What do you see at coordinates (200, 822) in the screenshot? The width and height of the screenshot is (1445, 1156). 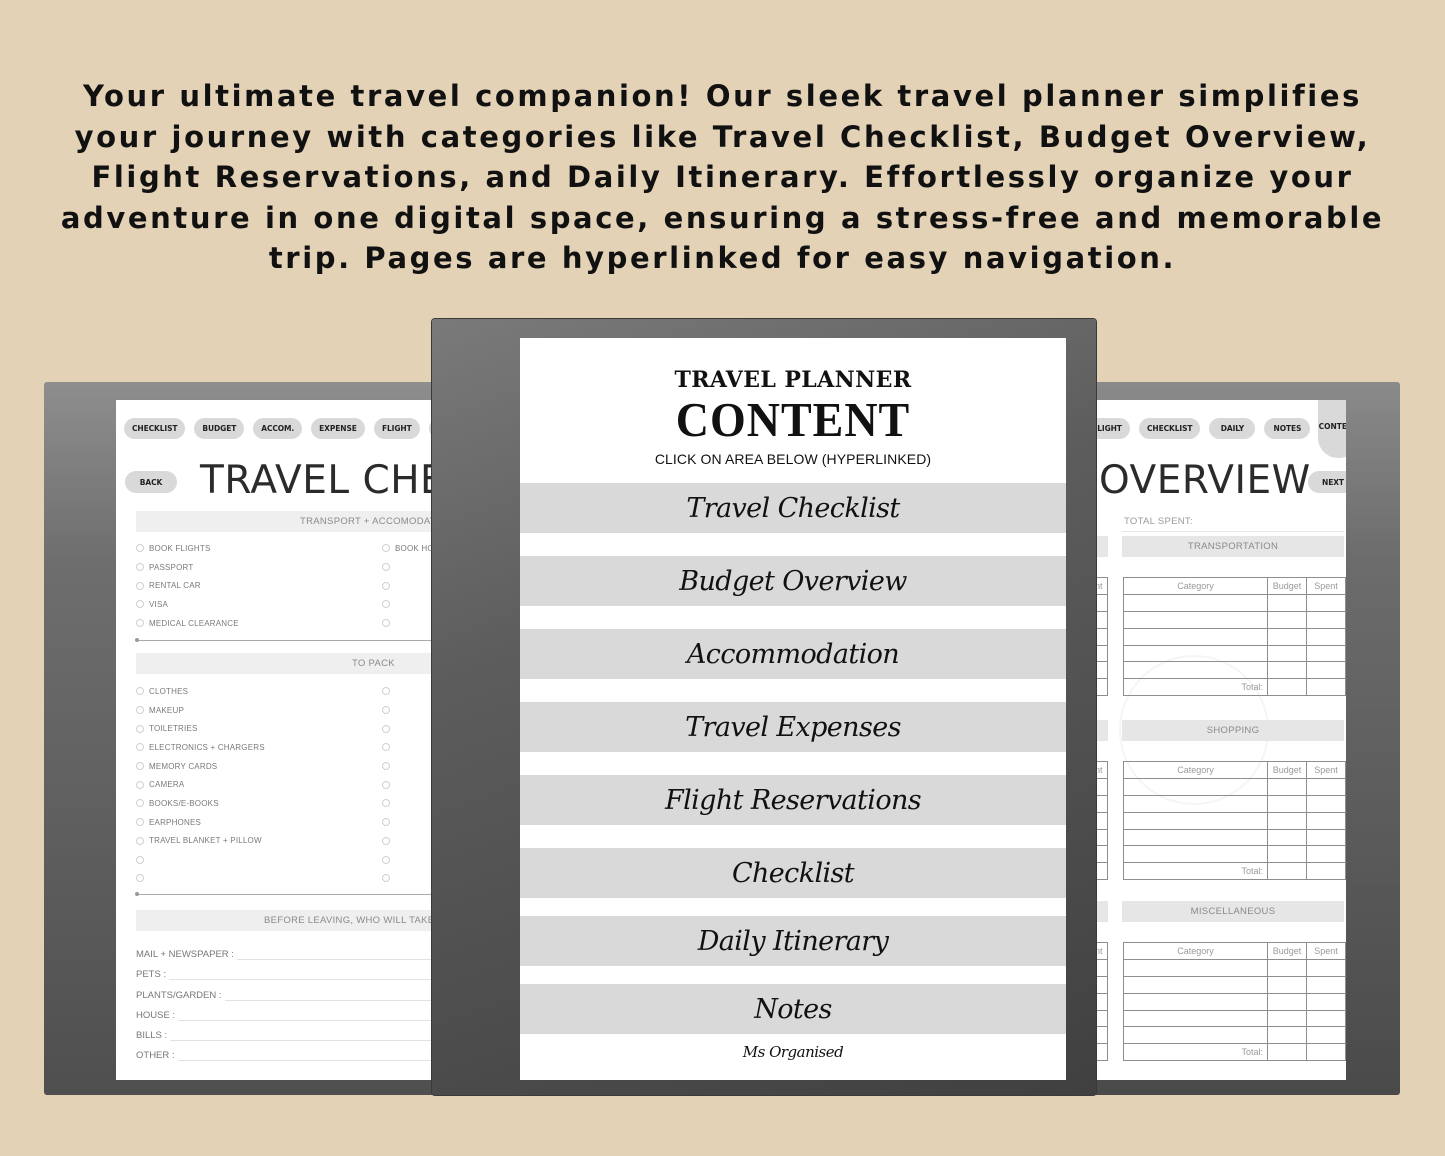 I see `checklist-item: EARPHONES` at bounding box center [200, 822].